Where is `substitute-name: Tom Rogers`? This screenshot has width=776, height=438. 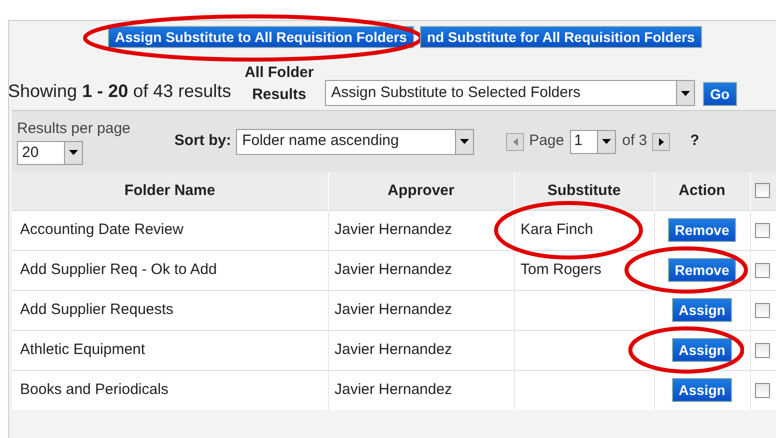
substitute-name: Tom Rogers is located at coordinates (561, 269).